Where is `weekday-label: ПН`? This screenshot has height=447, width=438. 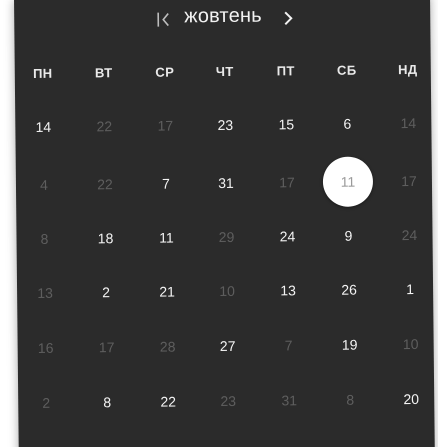
weekday-label: ПН is located at coordinates (42, 73).